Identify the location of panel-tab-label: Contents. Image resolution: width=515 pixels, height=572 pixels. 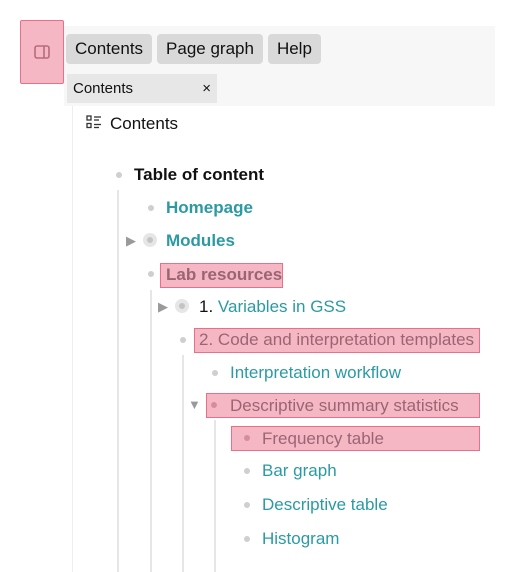
(103, 88).